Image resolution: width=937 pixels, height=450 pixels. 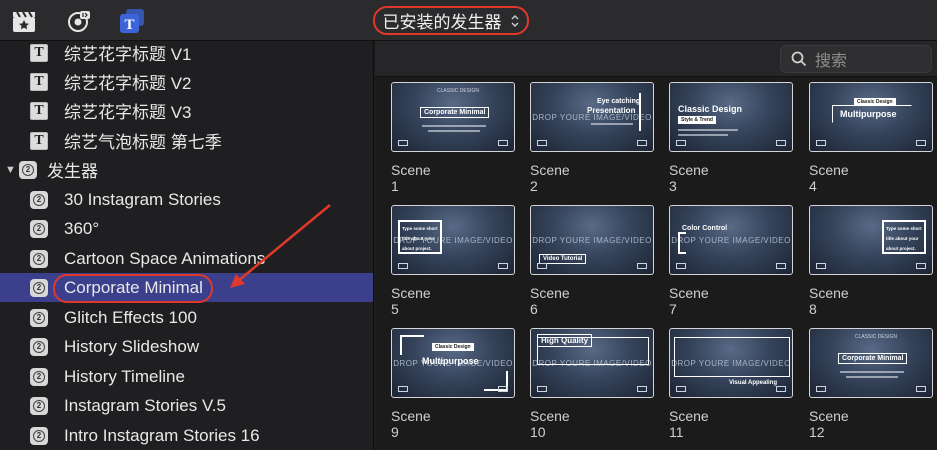 What do you see at coordinates (411, 424) in the screenshot?
I see `scene-label: Scene 9` at bounding box center [411, 424].